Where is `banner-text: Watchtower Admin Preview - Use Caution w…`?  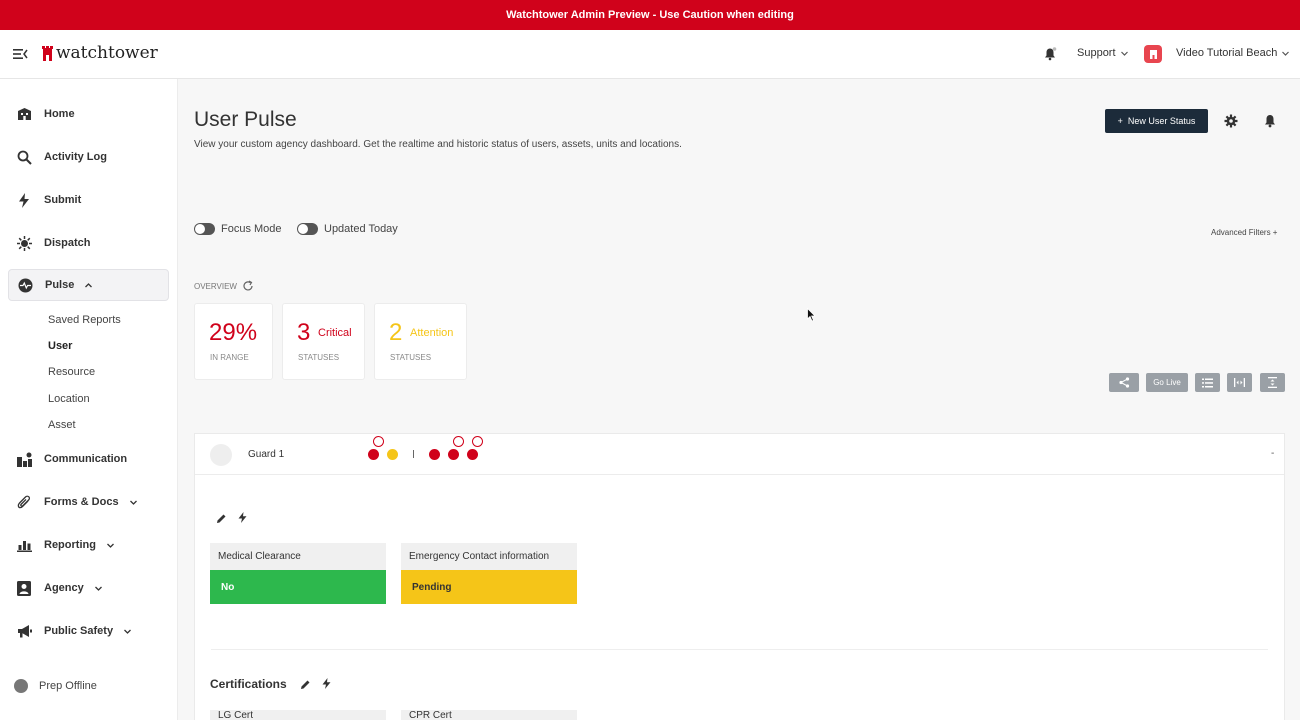
banner-text: Watchtower Admin Preview - Use Caution w… is located at coordinates (650, 15).